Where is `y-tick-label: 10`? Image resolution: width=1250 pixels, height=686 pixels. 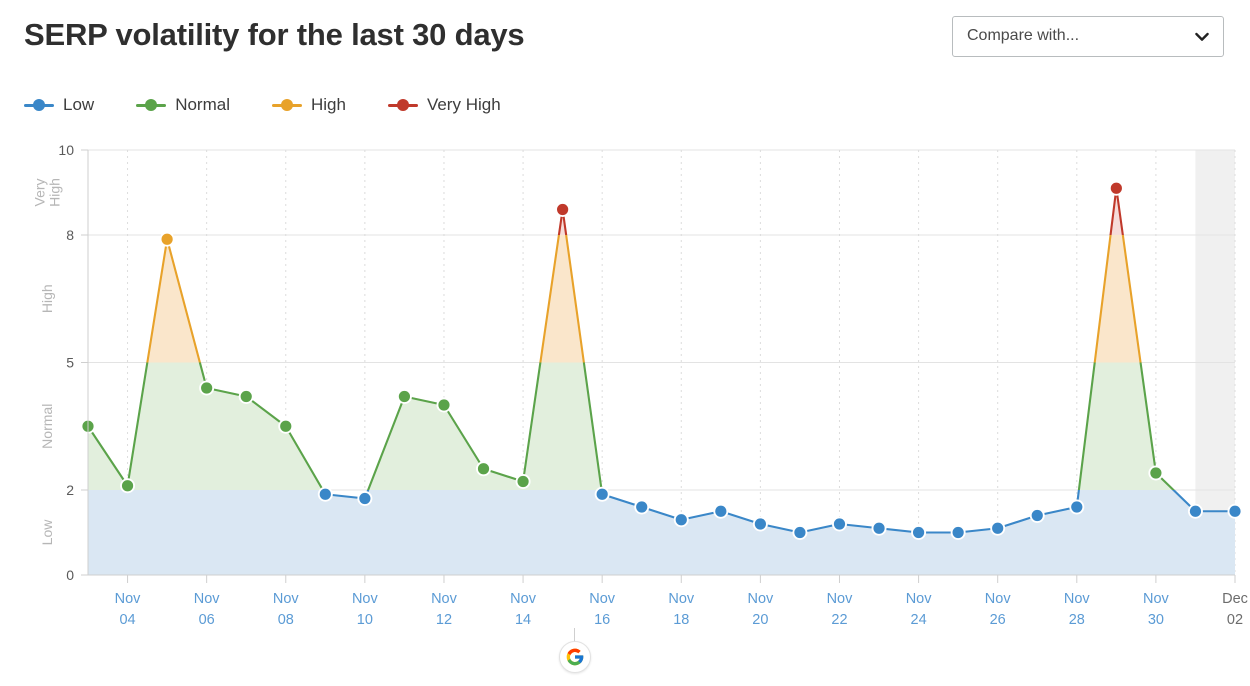
y-tick-label: 10 is located at coordinates (66, 150).